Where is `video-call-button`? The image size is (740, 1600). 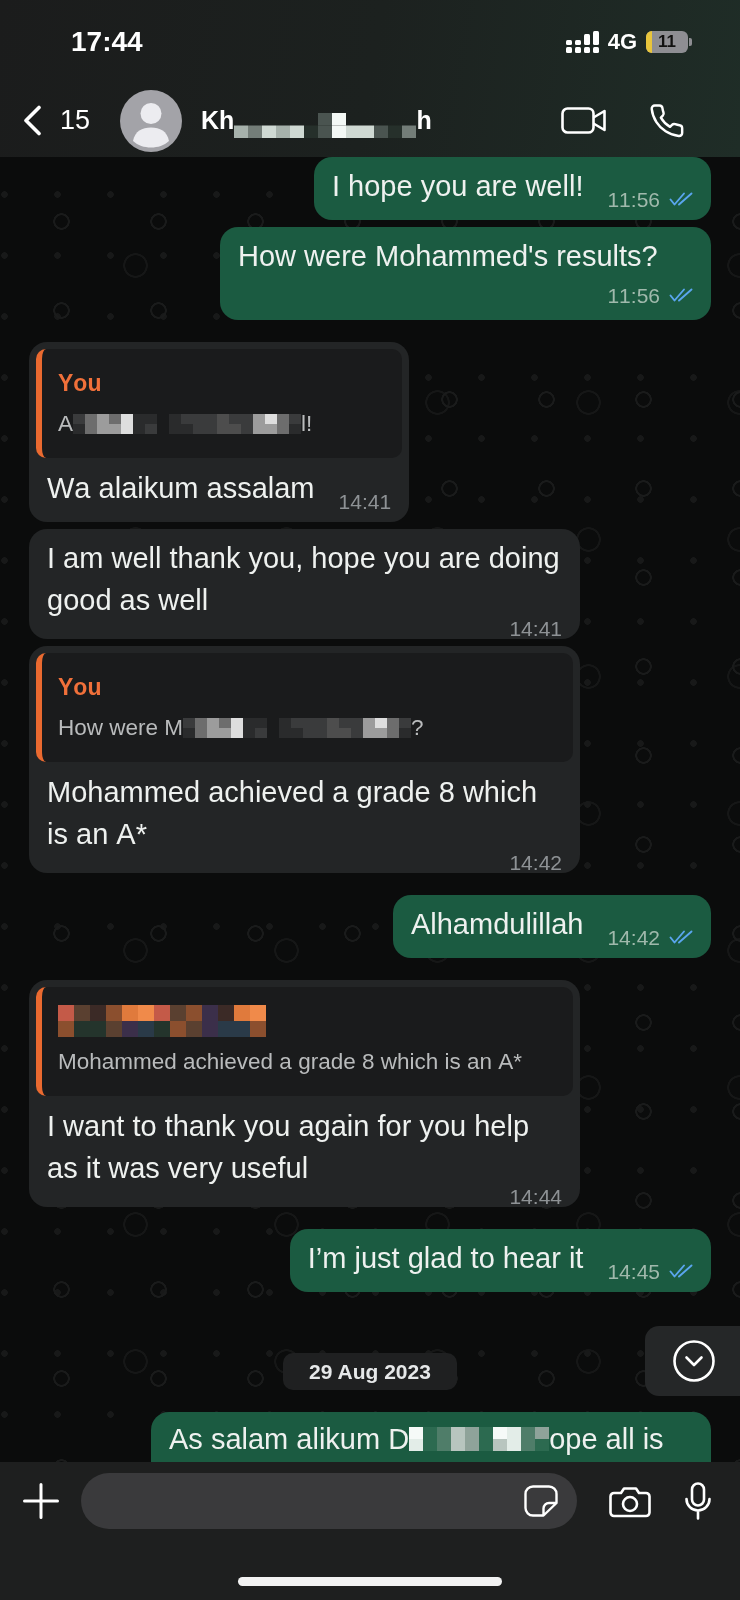 video-call-button is located at coordinates (584, 120).